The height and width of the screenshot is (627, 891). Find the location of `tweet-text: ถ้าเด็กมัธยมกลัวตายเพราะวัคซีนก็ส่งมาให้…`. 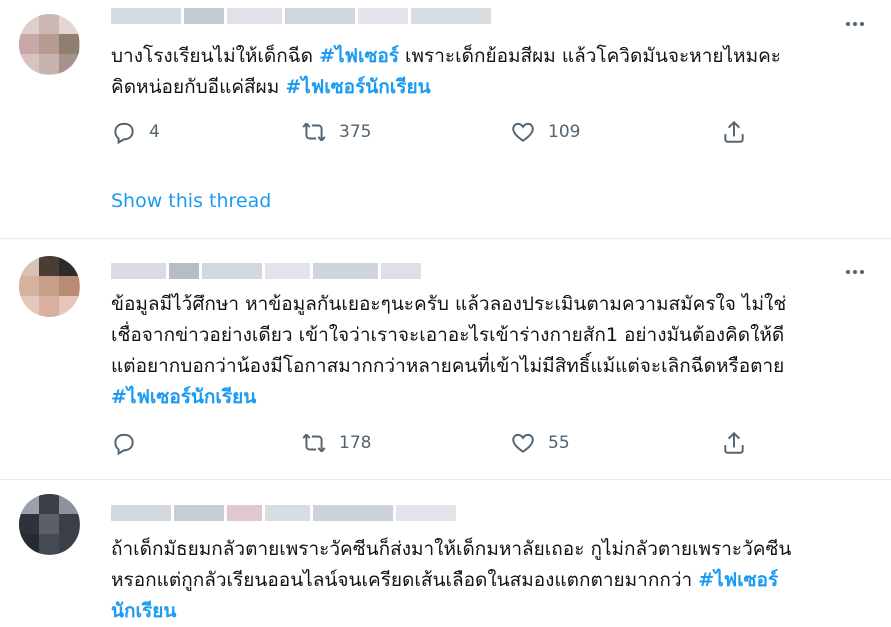

tweet-text: ถ้าเด็กมัธยมกลัวตายเพราะวัคซีนก็ส่งมาให้… is located at coordinates (451, 580).